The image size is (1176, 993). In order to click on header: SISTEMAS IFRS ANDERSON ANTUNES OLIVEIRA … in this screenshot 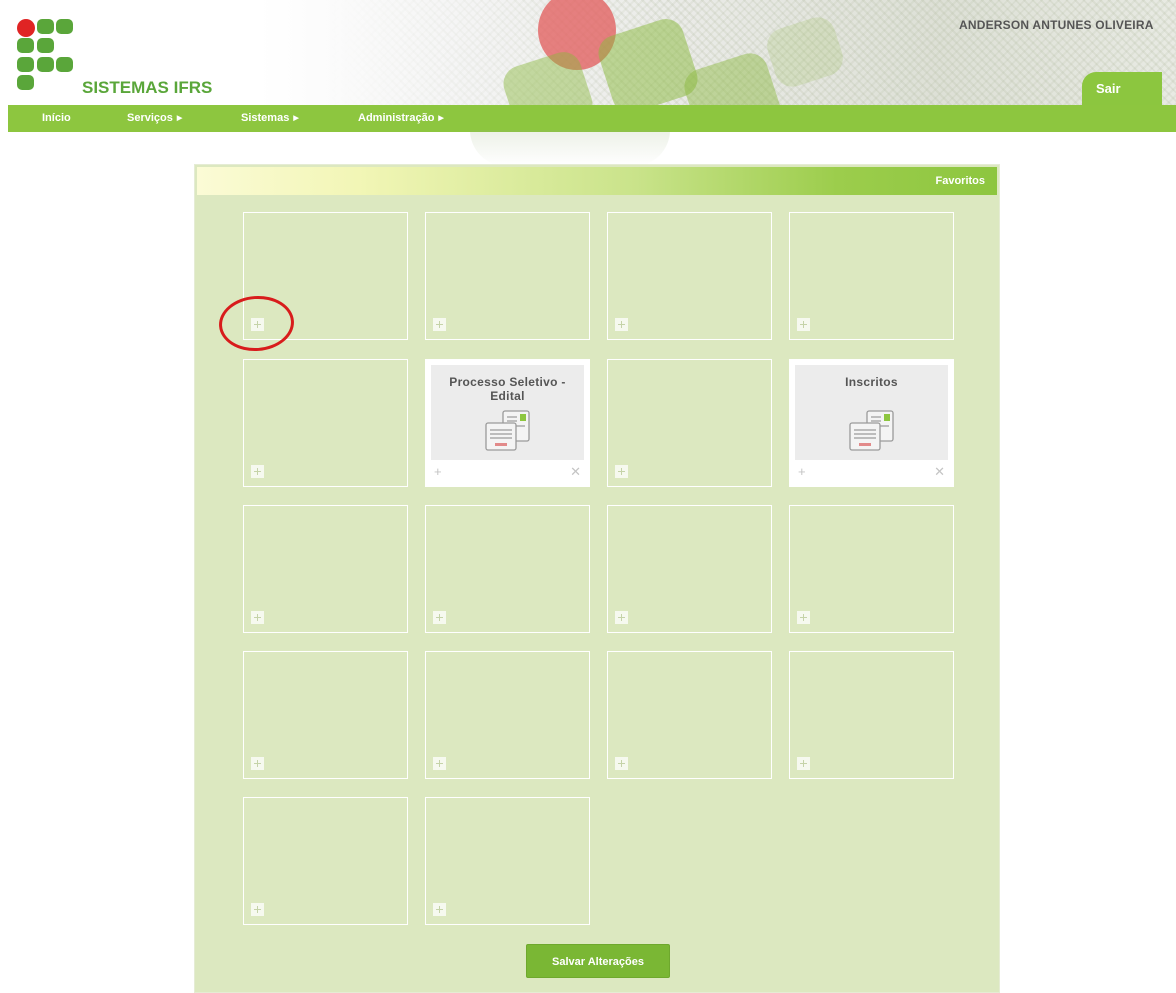, I will do `click(588, 52)`.